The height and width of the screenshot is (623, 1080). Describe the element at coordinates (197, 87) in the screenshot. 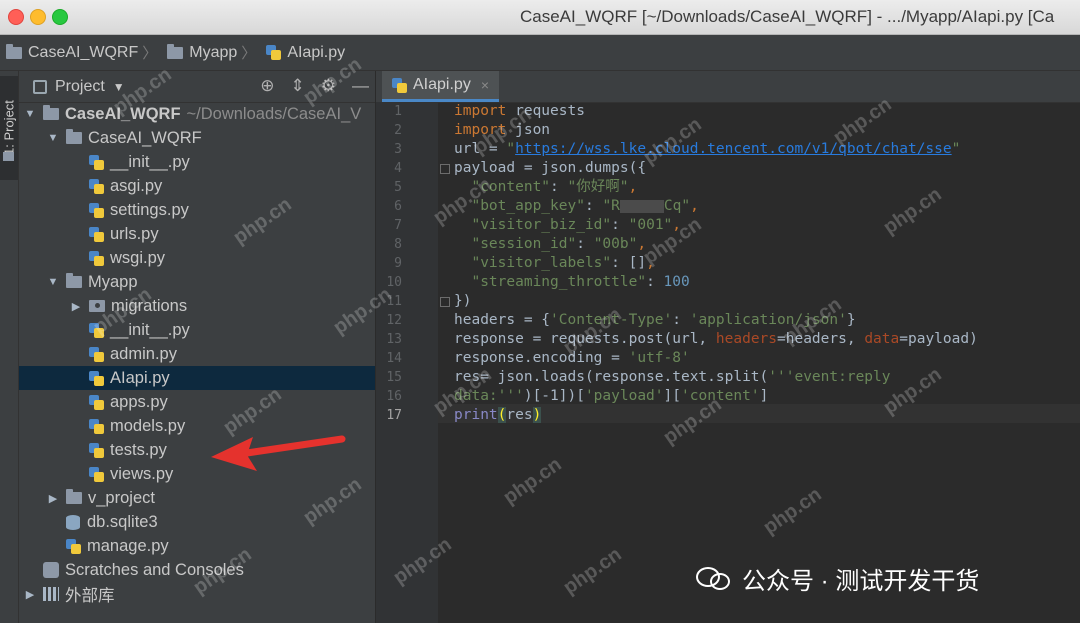

I see `project-panel-header: Project ▼ ⊕ ⇕ ⚙ —` at that location.